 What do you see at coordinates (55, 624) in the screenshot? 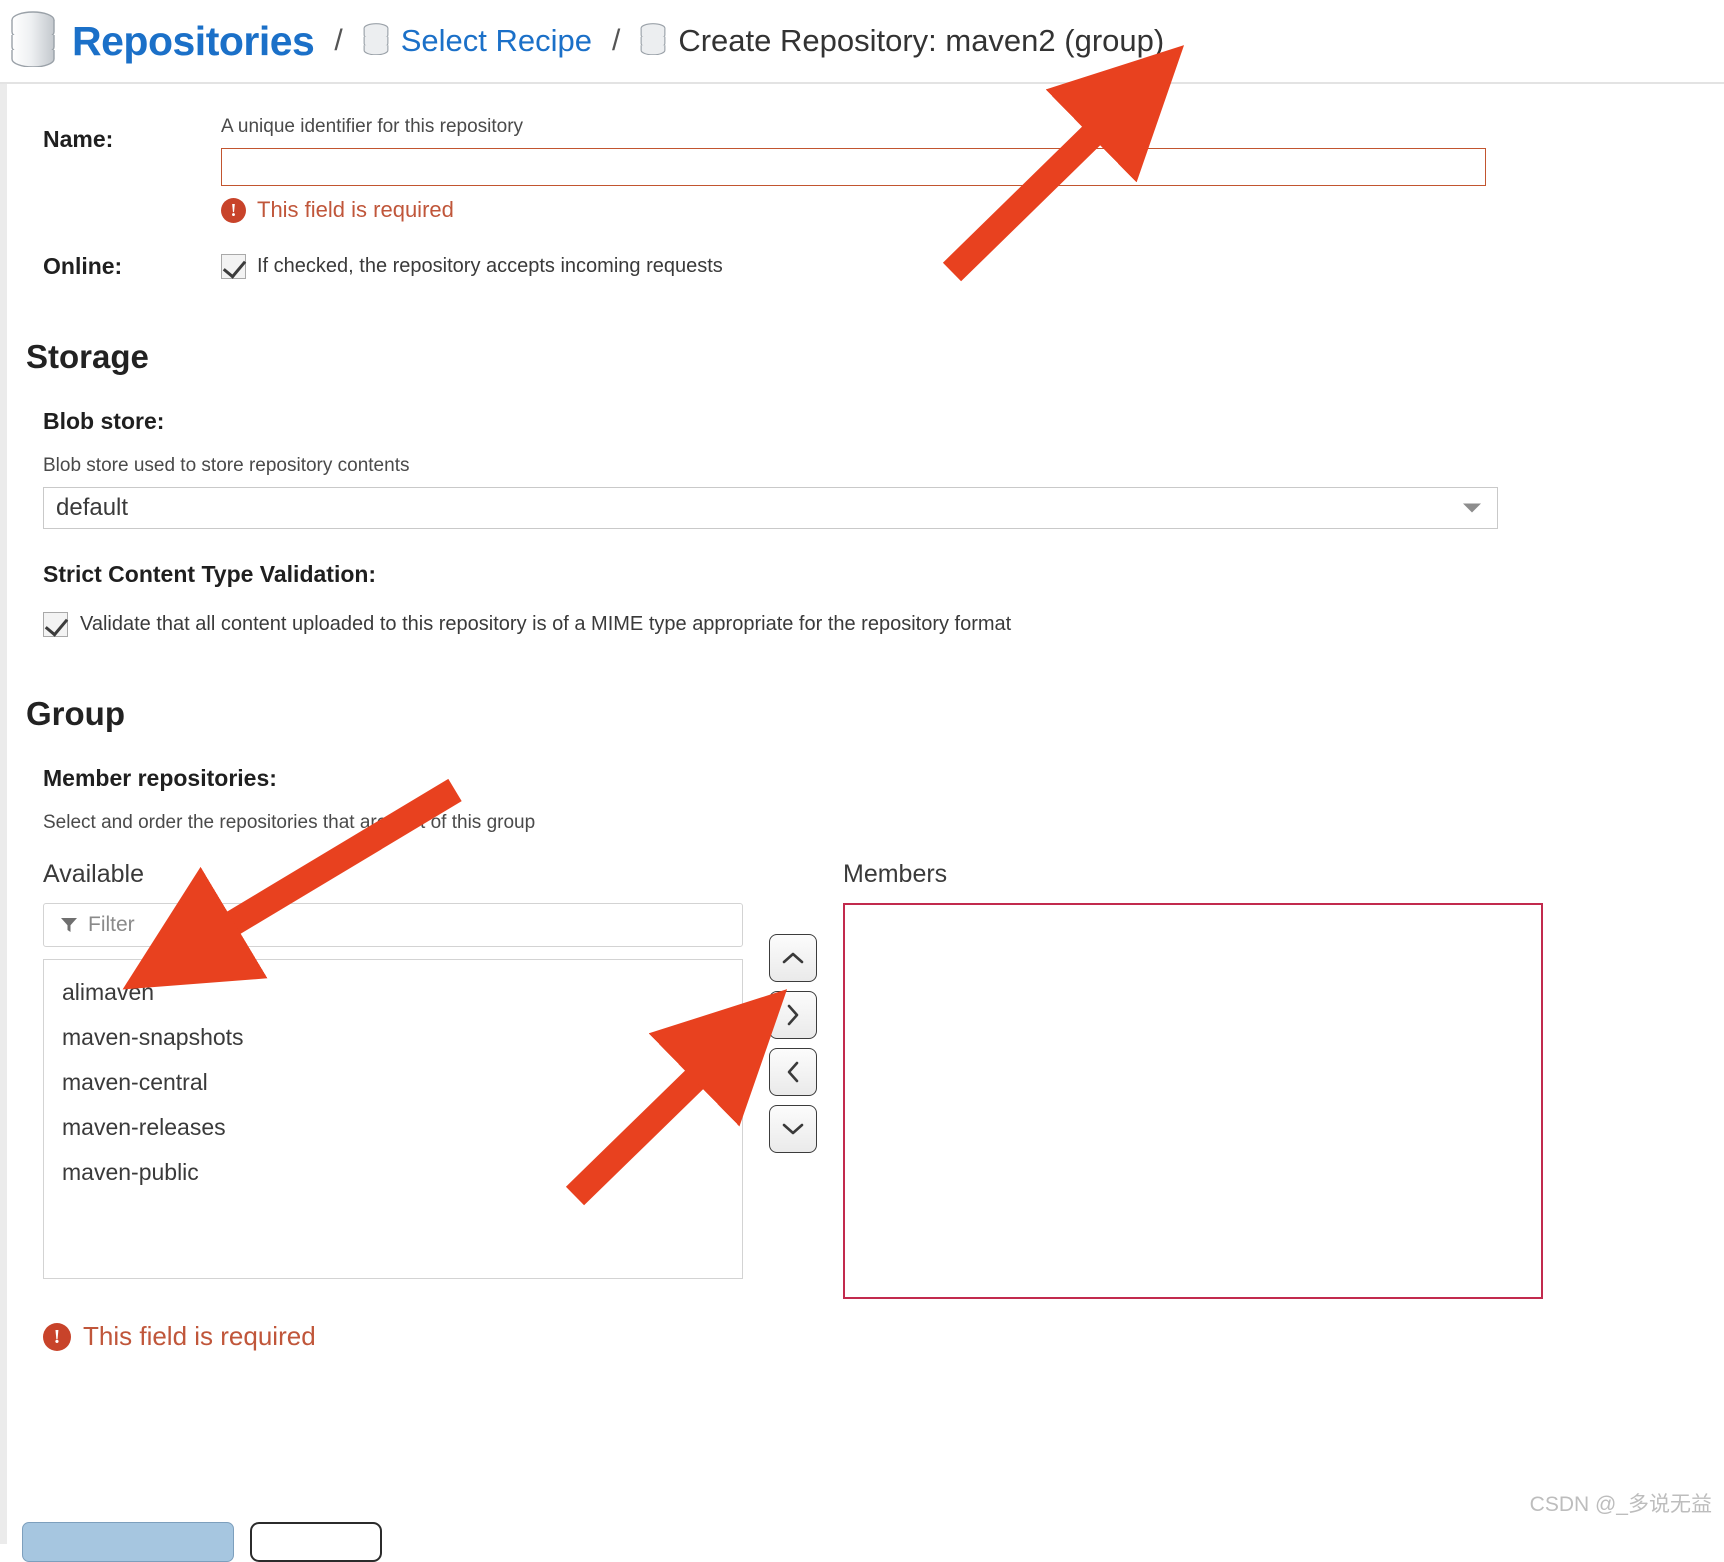
I see `strict-content-type-checkbox` at bounding box center [55, 624].